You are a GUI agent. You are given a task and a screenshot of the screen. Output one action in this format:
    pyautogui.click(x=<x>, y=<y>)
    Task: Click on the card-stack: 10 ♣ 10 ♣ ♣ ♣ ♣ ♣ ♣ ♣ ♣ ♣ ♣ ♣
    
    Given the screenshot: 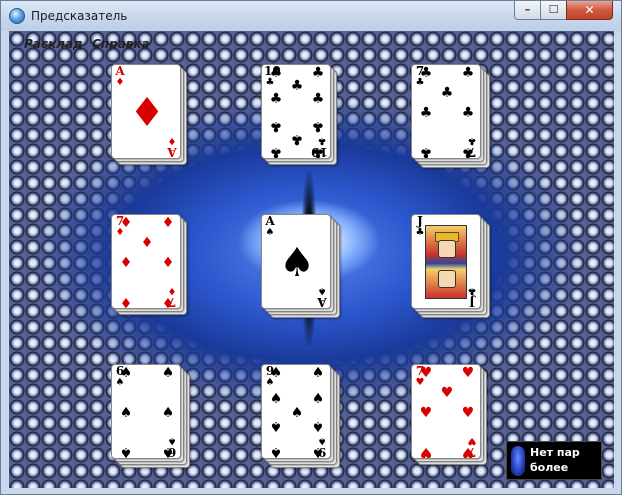 What is the action you would take?
    pyautogui.click(x=304, y=114)
    